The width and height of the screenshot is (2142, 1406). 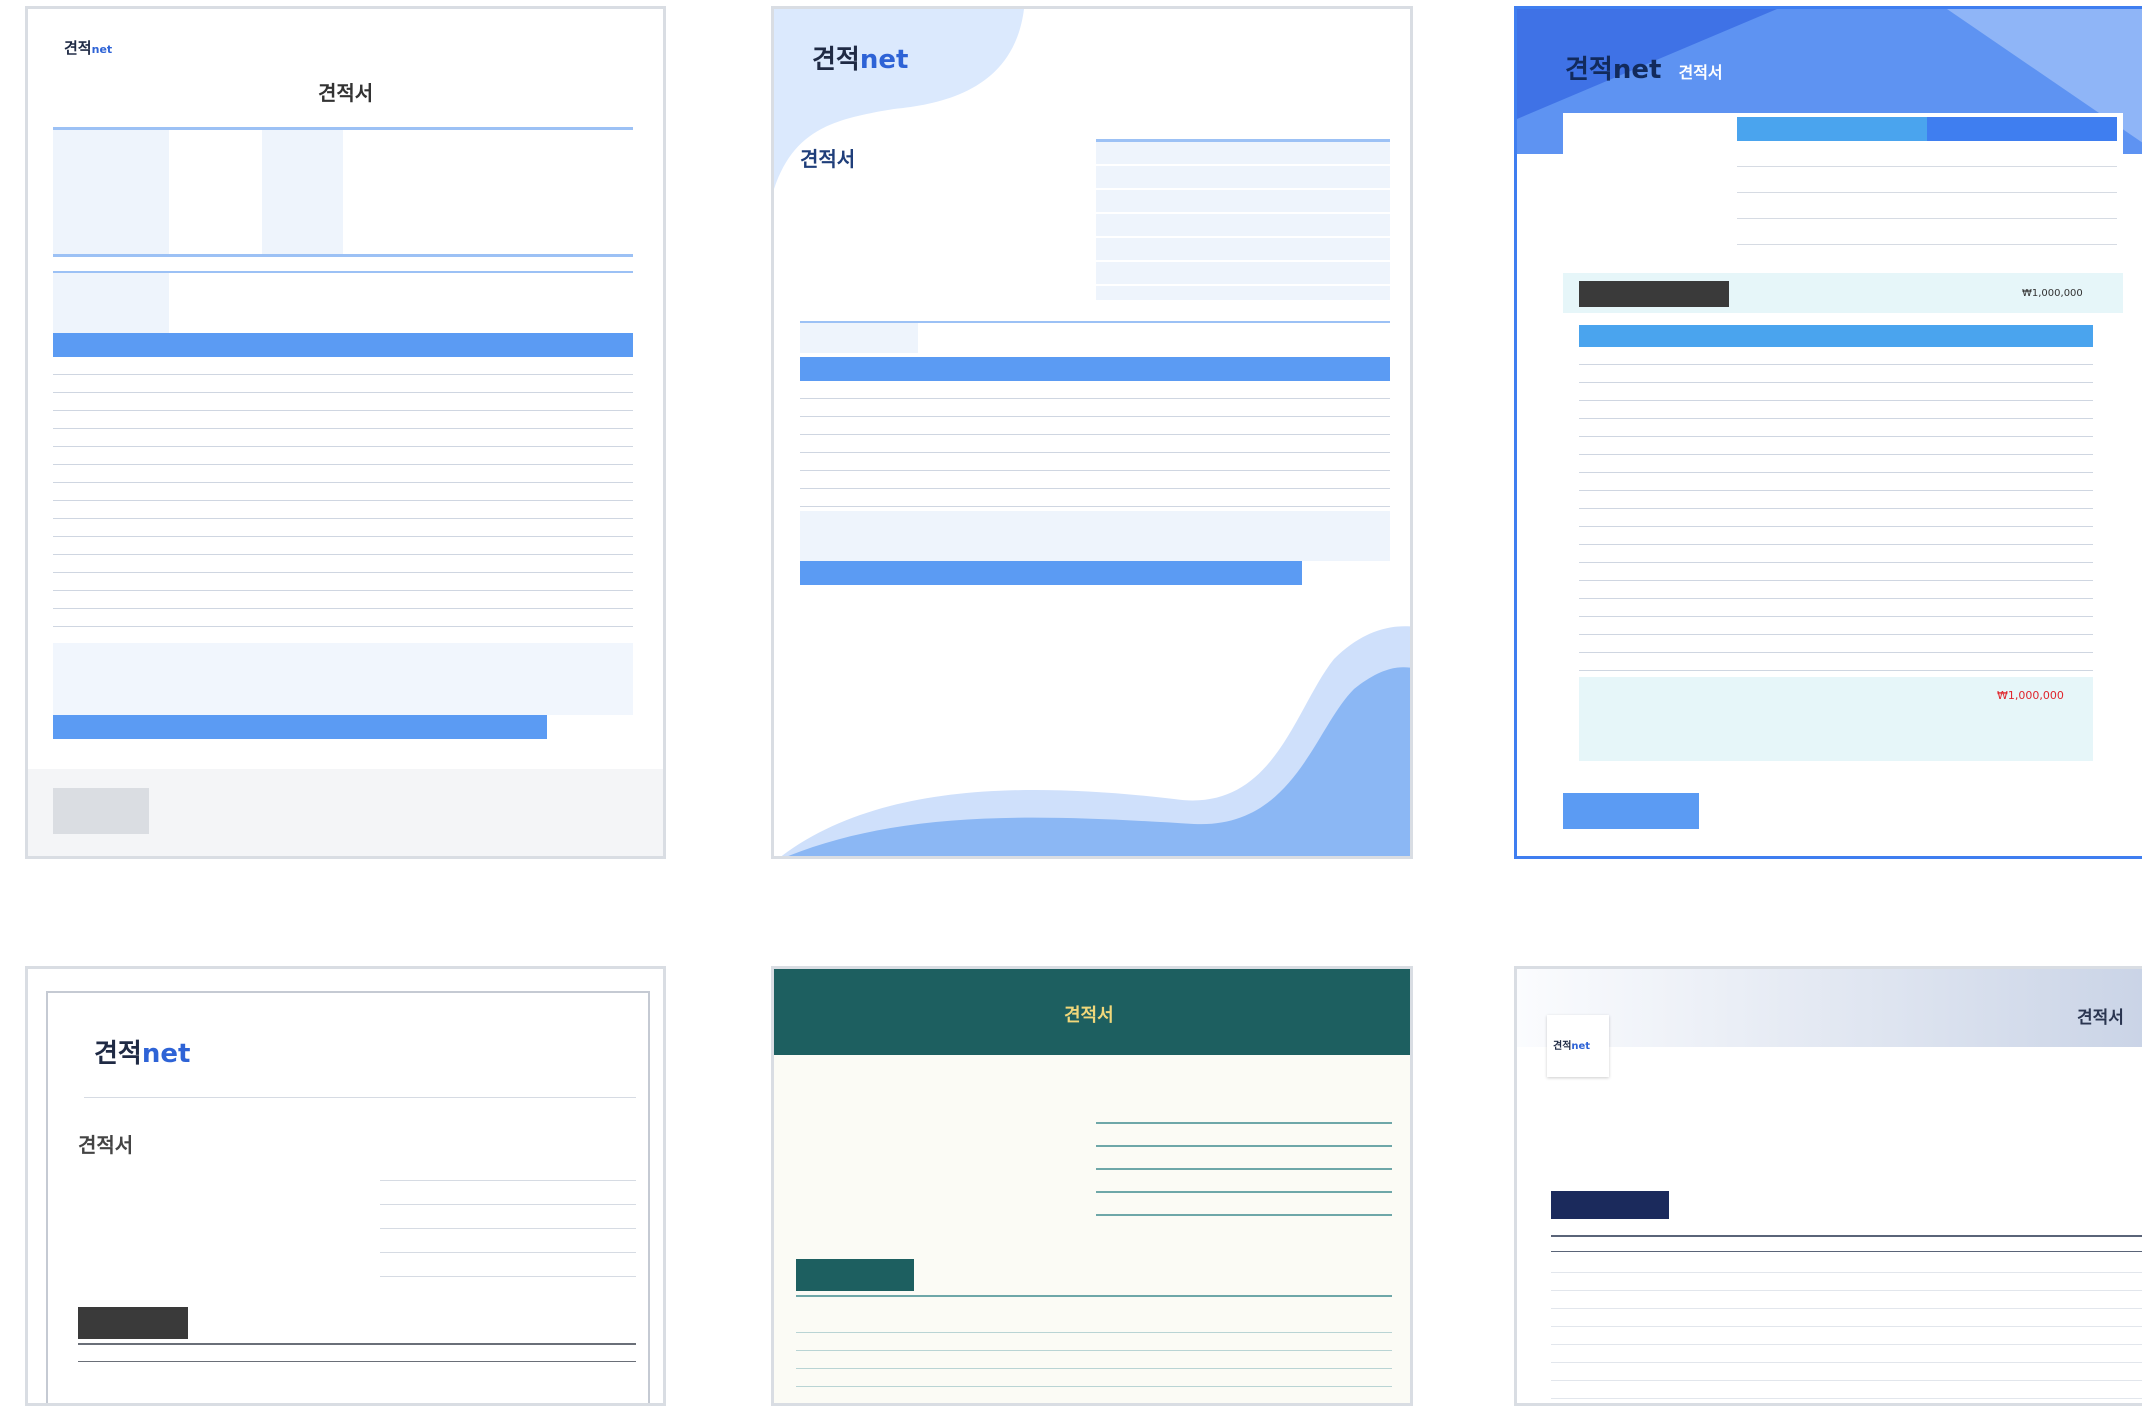 What do you see at coordinates (360, 1097) in the screenshot?
I see `divider` at bounding box center [360, 1097].